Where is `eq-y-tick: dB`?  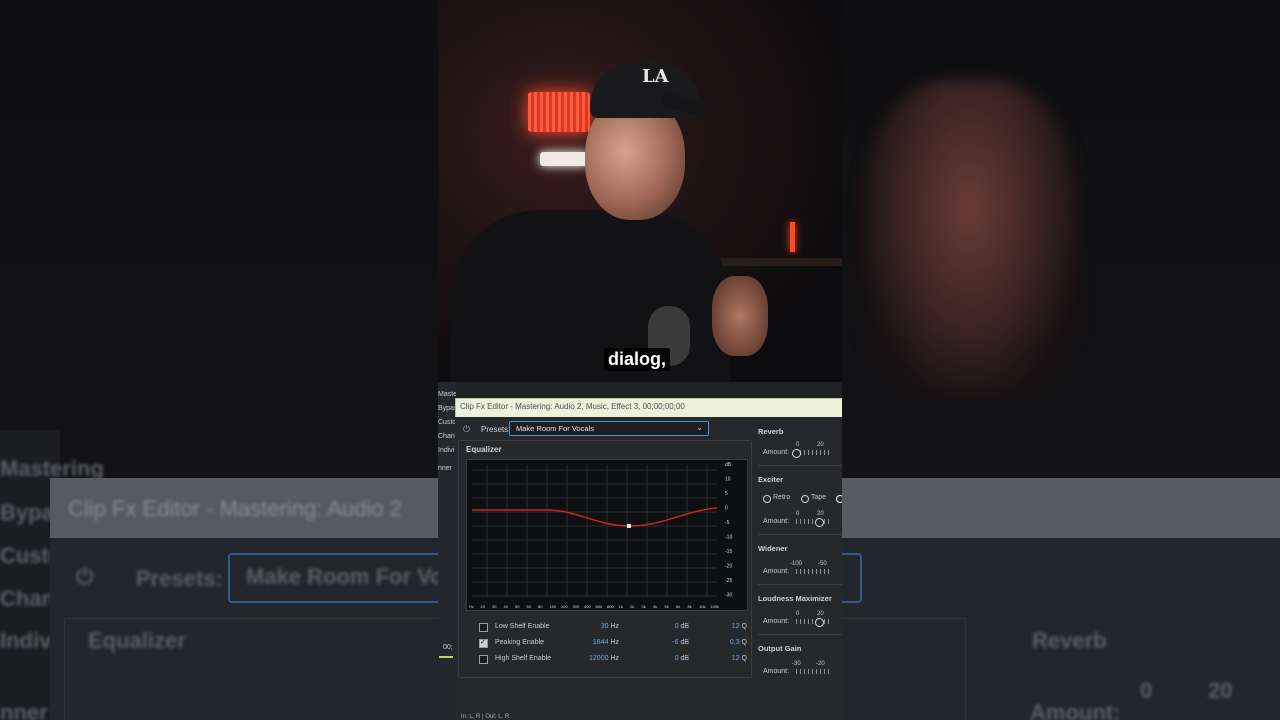
eq-y-tick: dB is located at coordinates (728, 465).